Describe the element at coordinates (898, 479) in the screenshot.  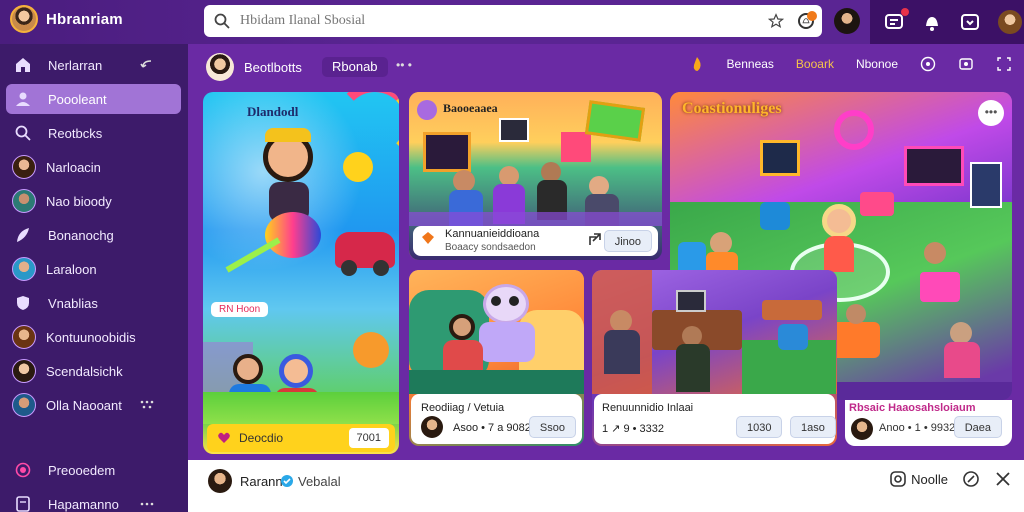
I see `instagram-icon` at that location.